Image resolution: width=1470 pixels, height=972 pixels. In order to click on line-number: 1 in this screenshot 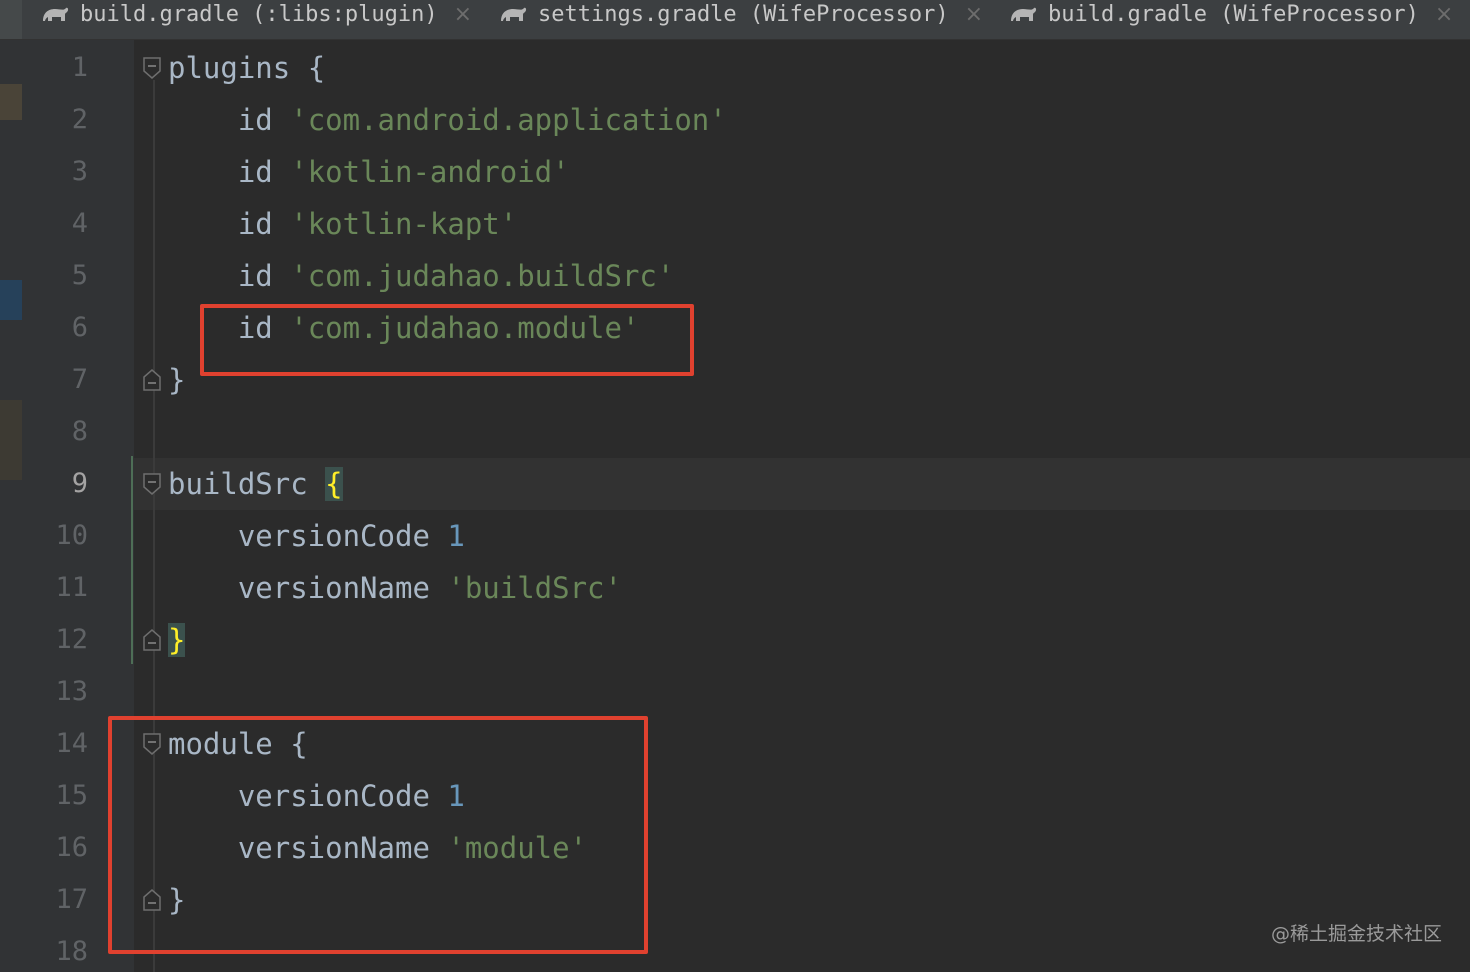, I will do `click(79, 67)`.